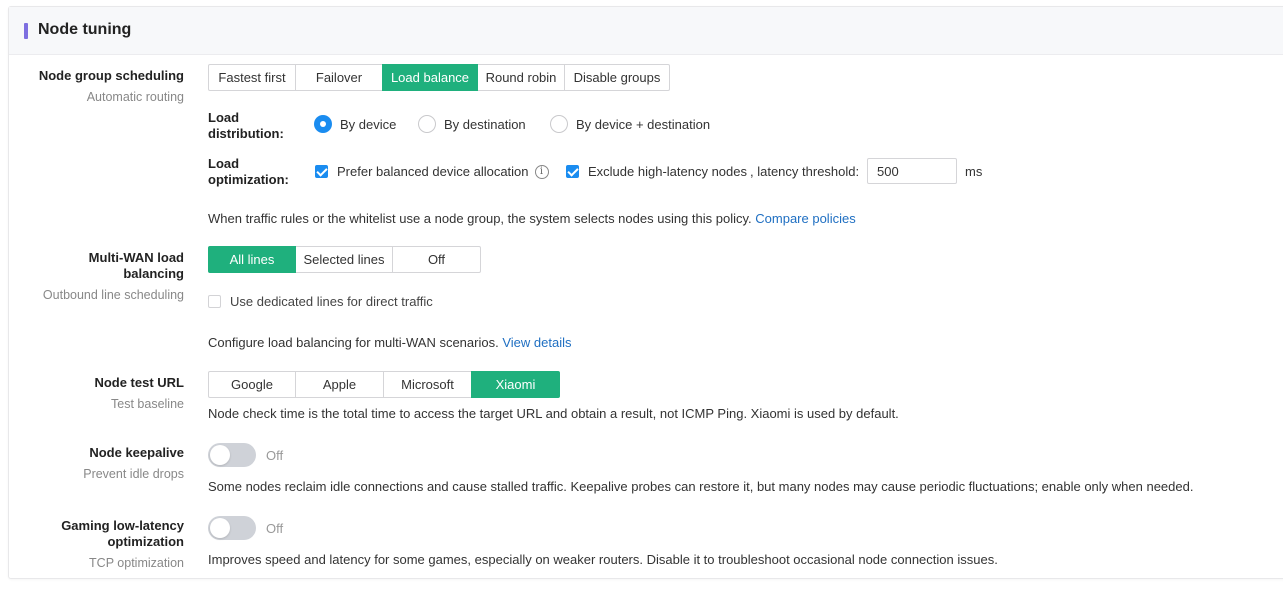  I want to click on seg-selected-lines: Selected lines, so click(344, 259).